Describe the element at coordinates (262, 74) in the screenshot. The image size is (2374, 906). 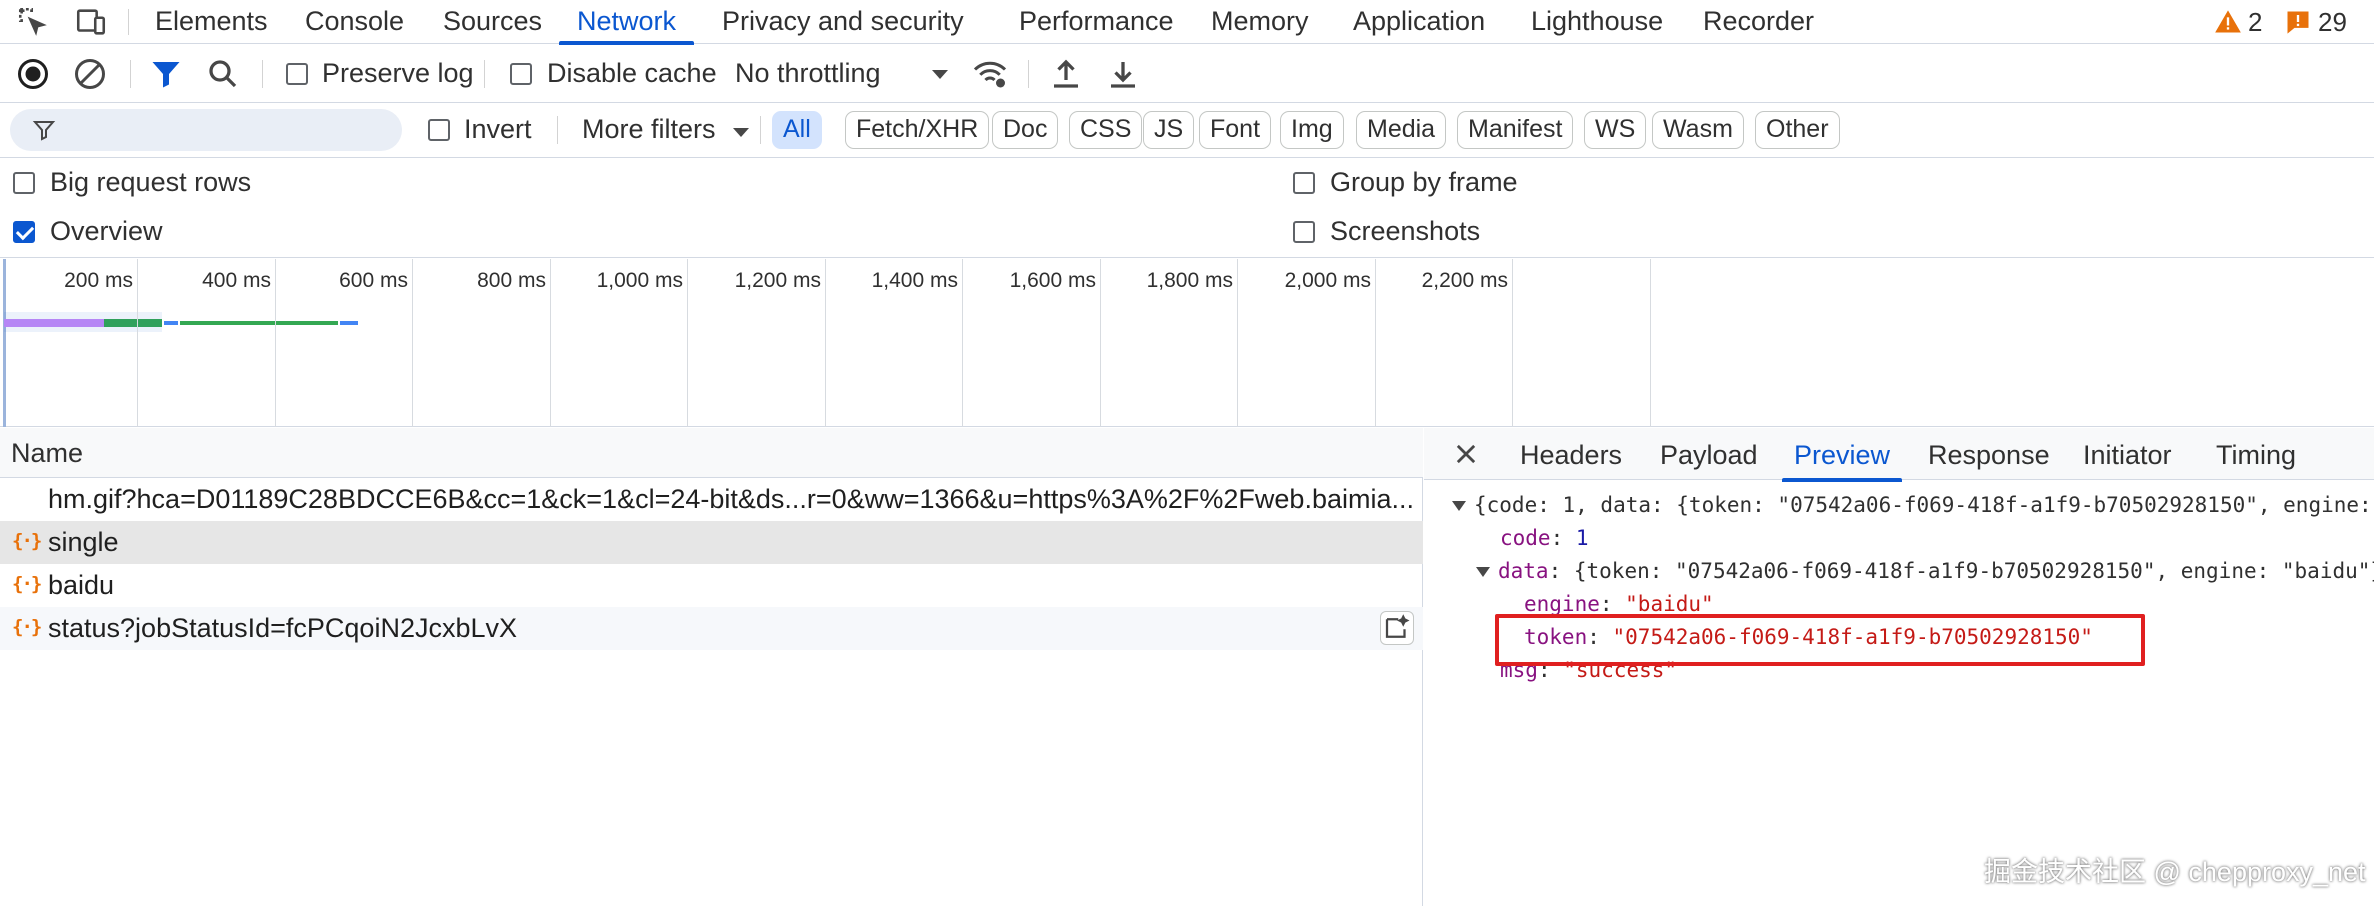
I see `toolbar-separator` at that location.